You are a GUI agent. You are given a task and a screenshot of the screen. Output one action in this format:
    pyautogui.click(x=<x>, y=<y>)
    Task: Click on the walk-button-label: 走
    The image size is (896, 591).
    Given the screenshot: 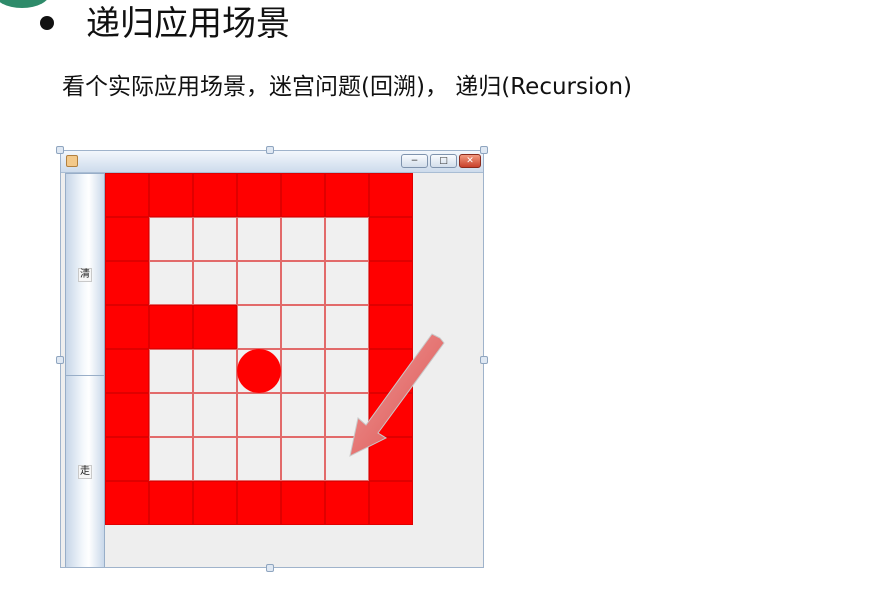 What is the action you would take?
    pyautogui.click(x=85, y=472)
    